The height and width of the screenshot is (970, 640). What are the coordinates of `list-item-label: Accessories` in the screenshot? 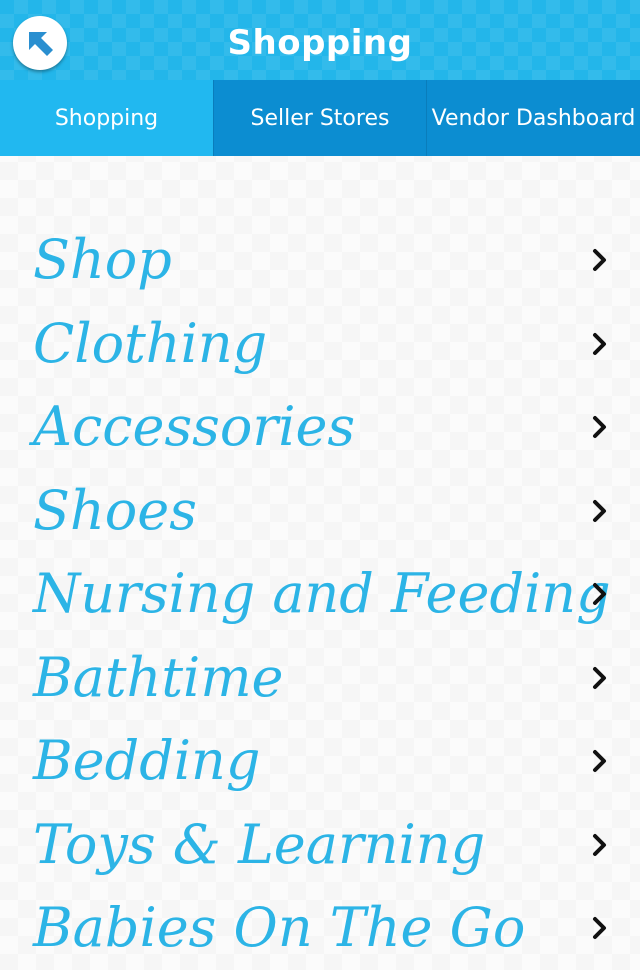 It's located at (194, 426).